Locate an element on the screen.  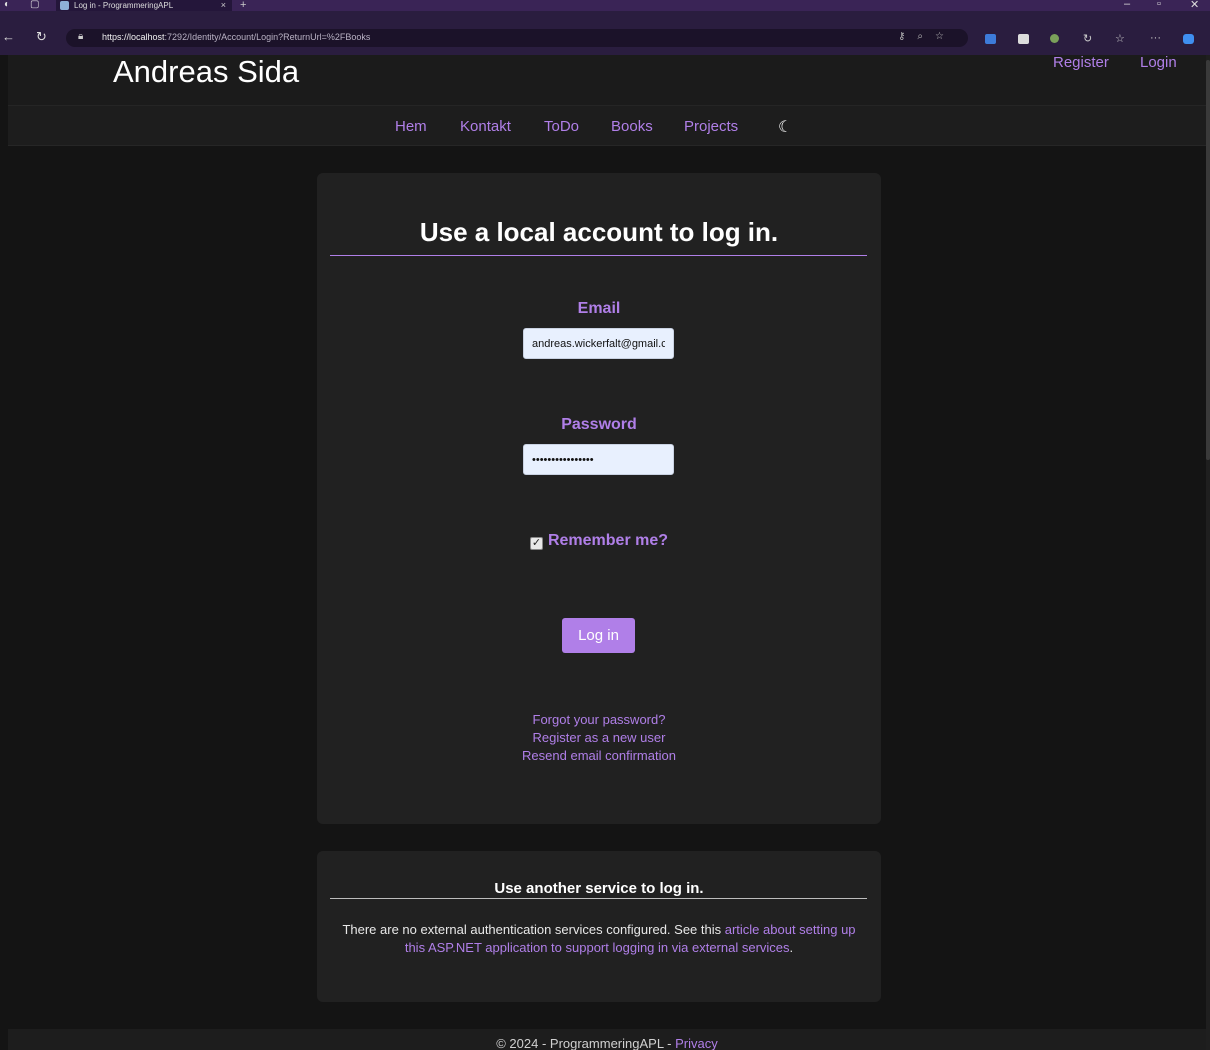
privacy-link: Privacy is located at coordinates (696, 1043).